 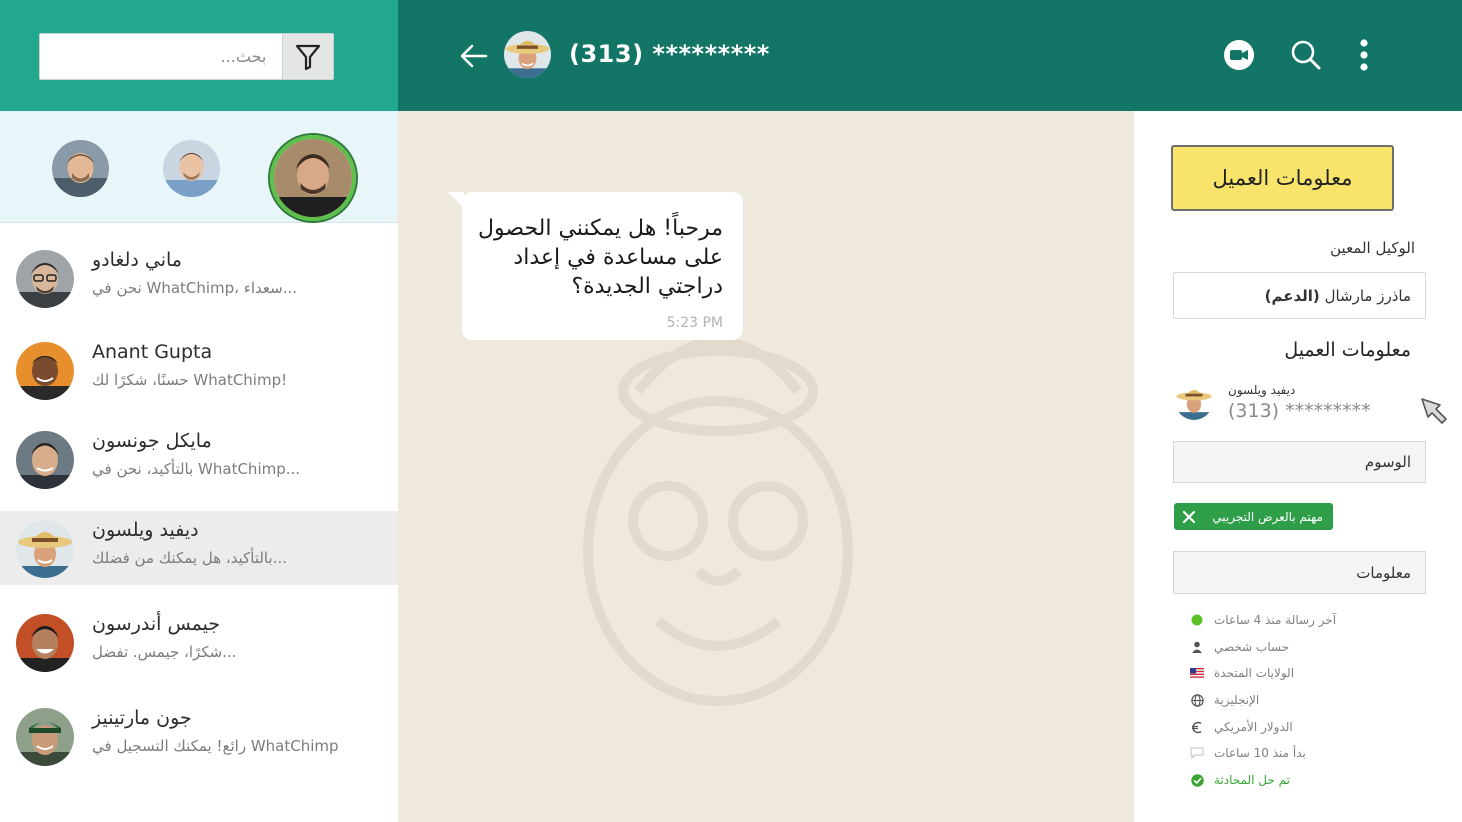 I want to click on message-timestamp: 5:23 PM, so click(x=694, y=323).